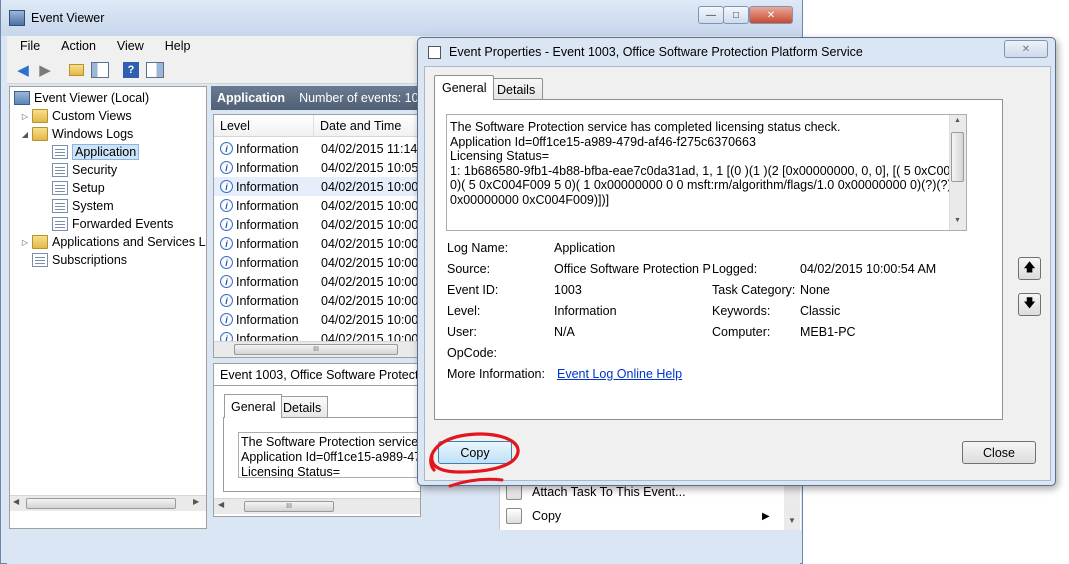 This screenshot has width=1069, height=564. What do you see at coordinates (27, 46) in the screenshot?
I see `menu-file: File` at bounding box center [27, 46].